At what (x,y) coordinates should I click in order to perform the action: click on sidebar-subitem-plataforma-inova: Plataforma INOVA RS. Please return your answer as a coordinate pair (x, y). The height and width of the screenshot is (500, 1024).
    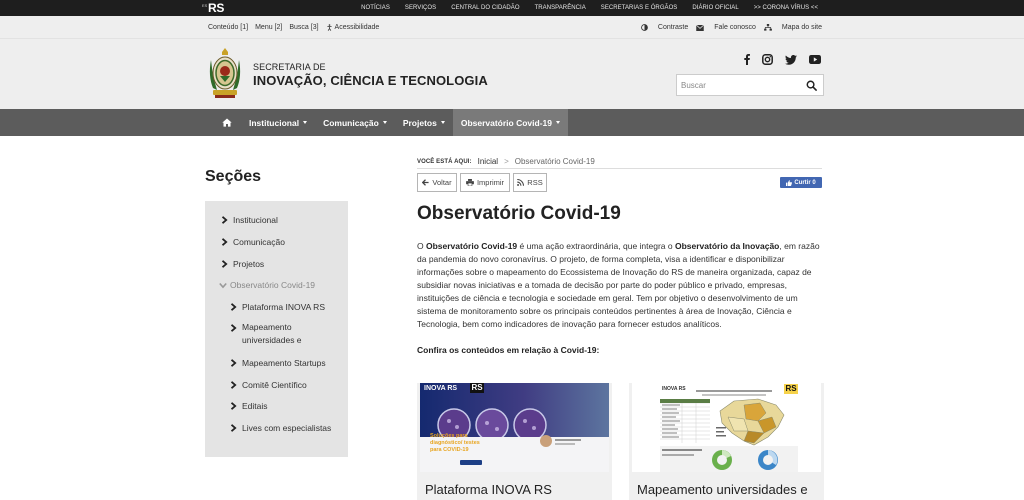
    Looking at the image, I should click on (277, 307).